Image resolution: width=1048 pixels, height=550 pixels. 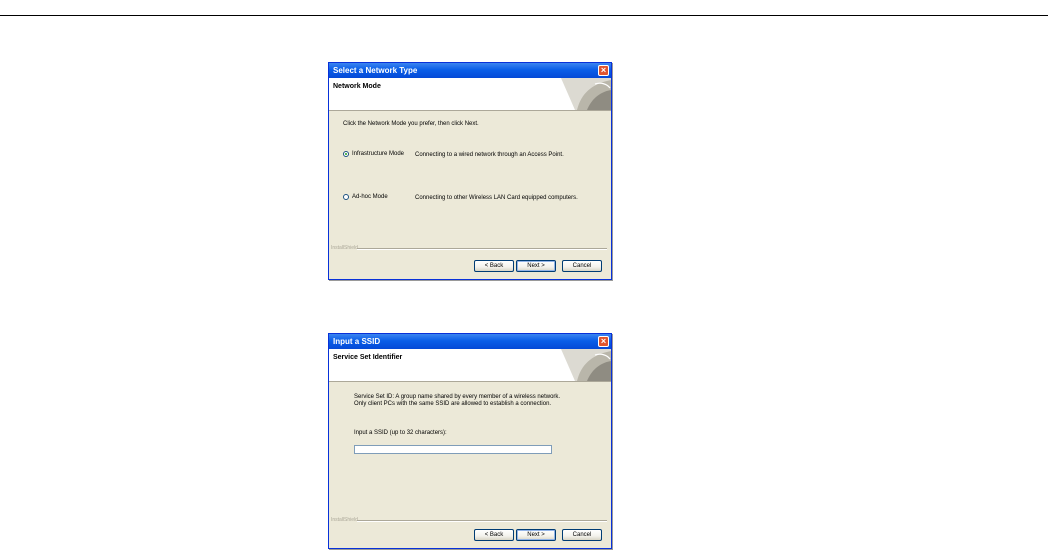 I want to click on banner-title: Network Mode, so click(x=357, y=86).